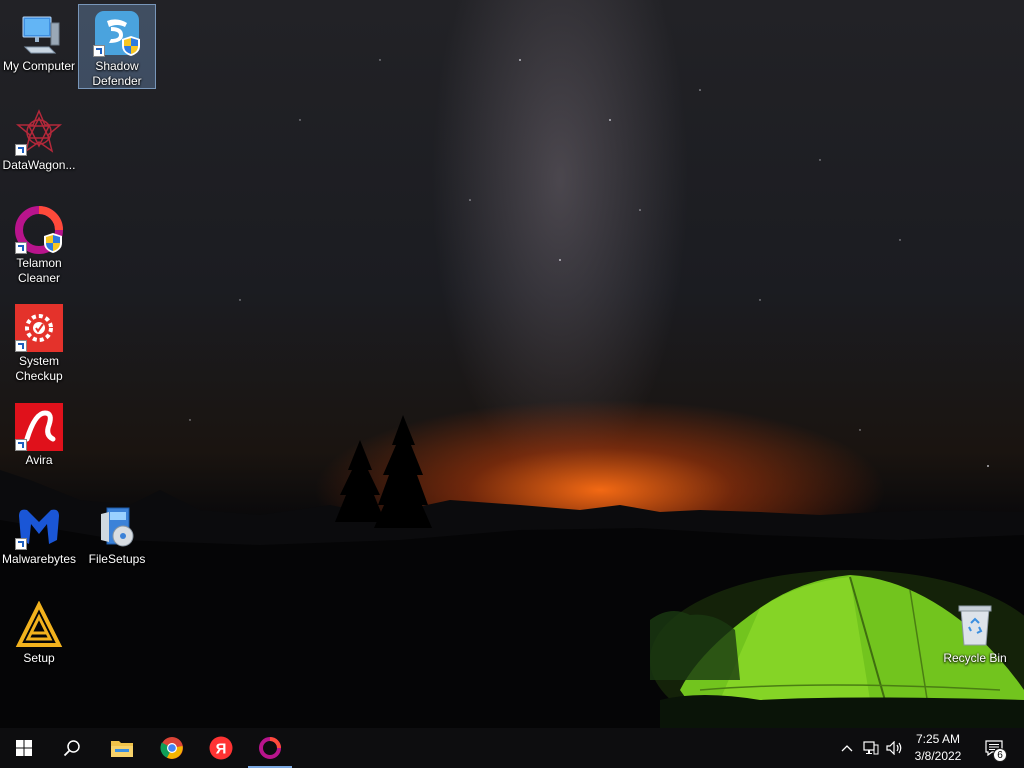 Image resolution: width=1024 pixels, height=768 pixels. I want to click on show-hidden-icons-button, so click(847, 748).